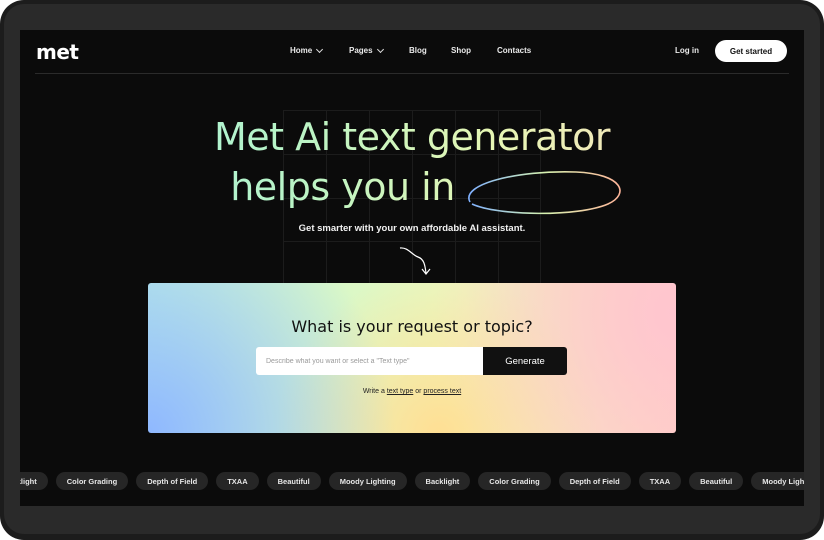 The height and width of the screenshot is (540, 824). I want to click on nav-item-label: Pages, so click(361, 50).